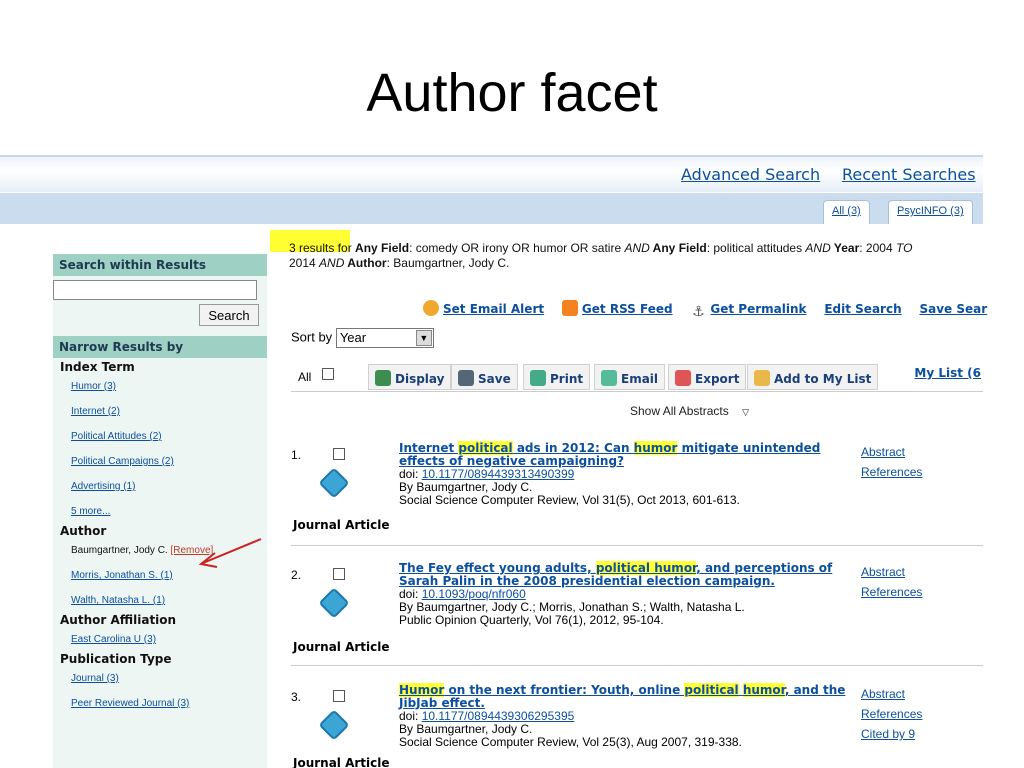 The height and width of the screenshot is (768, 1024). Describe the element at coordinates (431, 308) in the screenshot. I see `alarm-clock-icon` at that location.